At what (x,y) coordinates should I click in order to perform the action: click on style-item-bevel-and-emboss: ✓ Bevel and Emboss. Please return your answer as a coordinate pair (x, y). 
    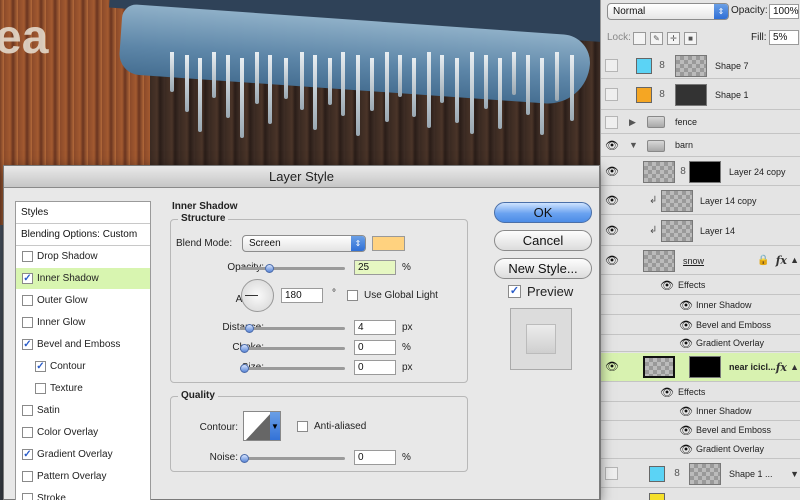
    Looking at the image, I should click on (83, 344).